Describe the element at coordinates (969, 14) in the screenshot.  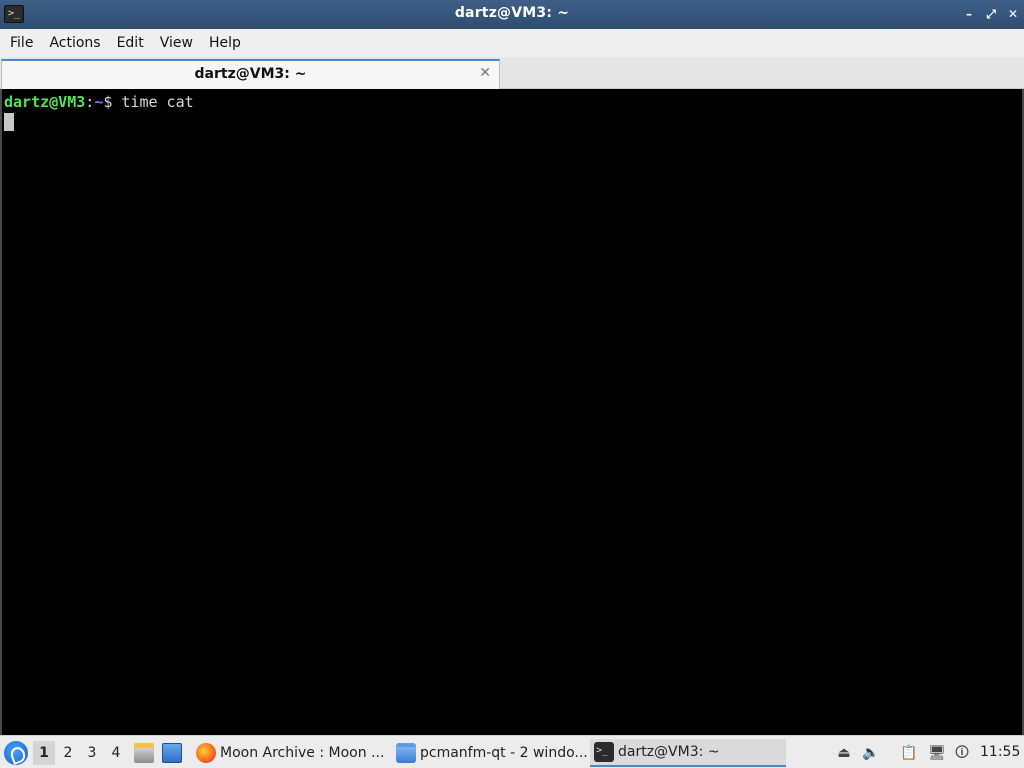
I see `minimize-button: –` at that location.